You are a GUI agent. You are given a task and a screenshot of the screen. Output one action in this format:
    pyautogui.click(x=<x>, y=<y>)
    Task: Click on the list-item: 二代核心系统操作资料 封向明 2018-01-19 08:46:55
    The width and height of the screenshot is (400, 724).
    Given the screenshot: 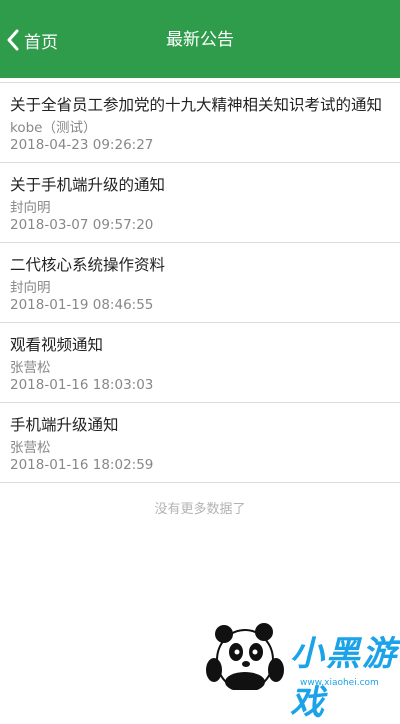 What is the action you would take?
    pyautogui.click(x=200, y=283)
    